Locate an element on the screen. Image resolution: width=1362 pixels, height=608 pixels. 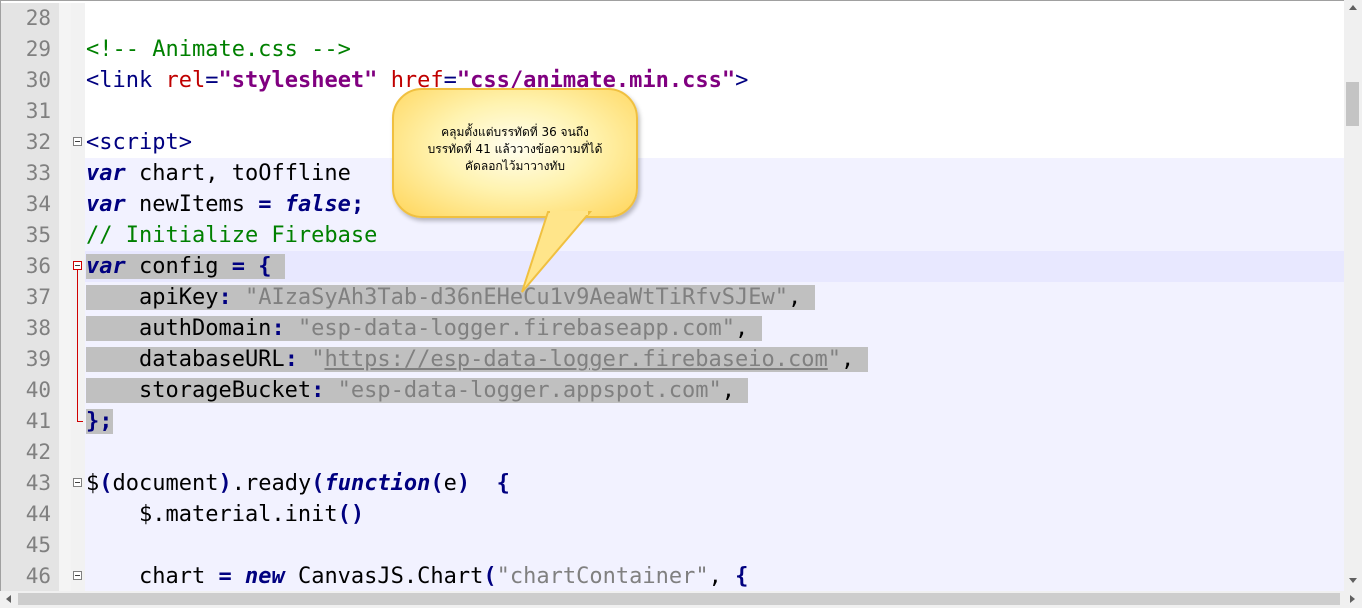
code-token: document is located at coordinates (165, 483).